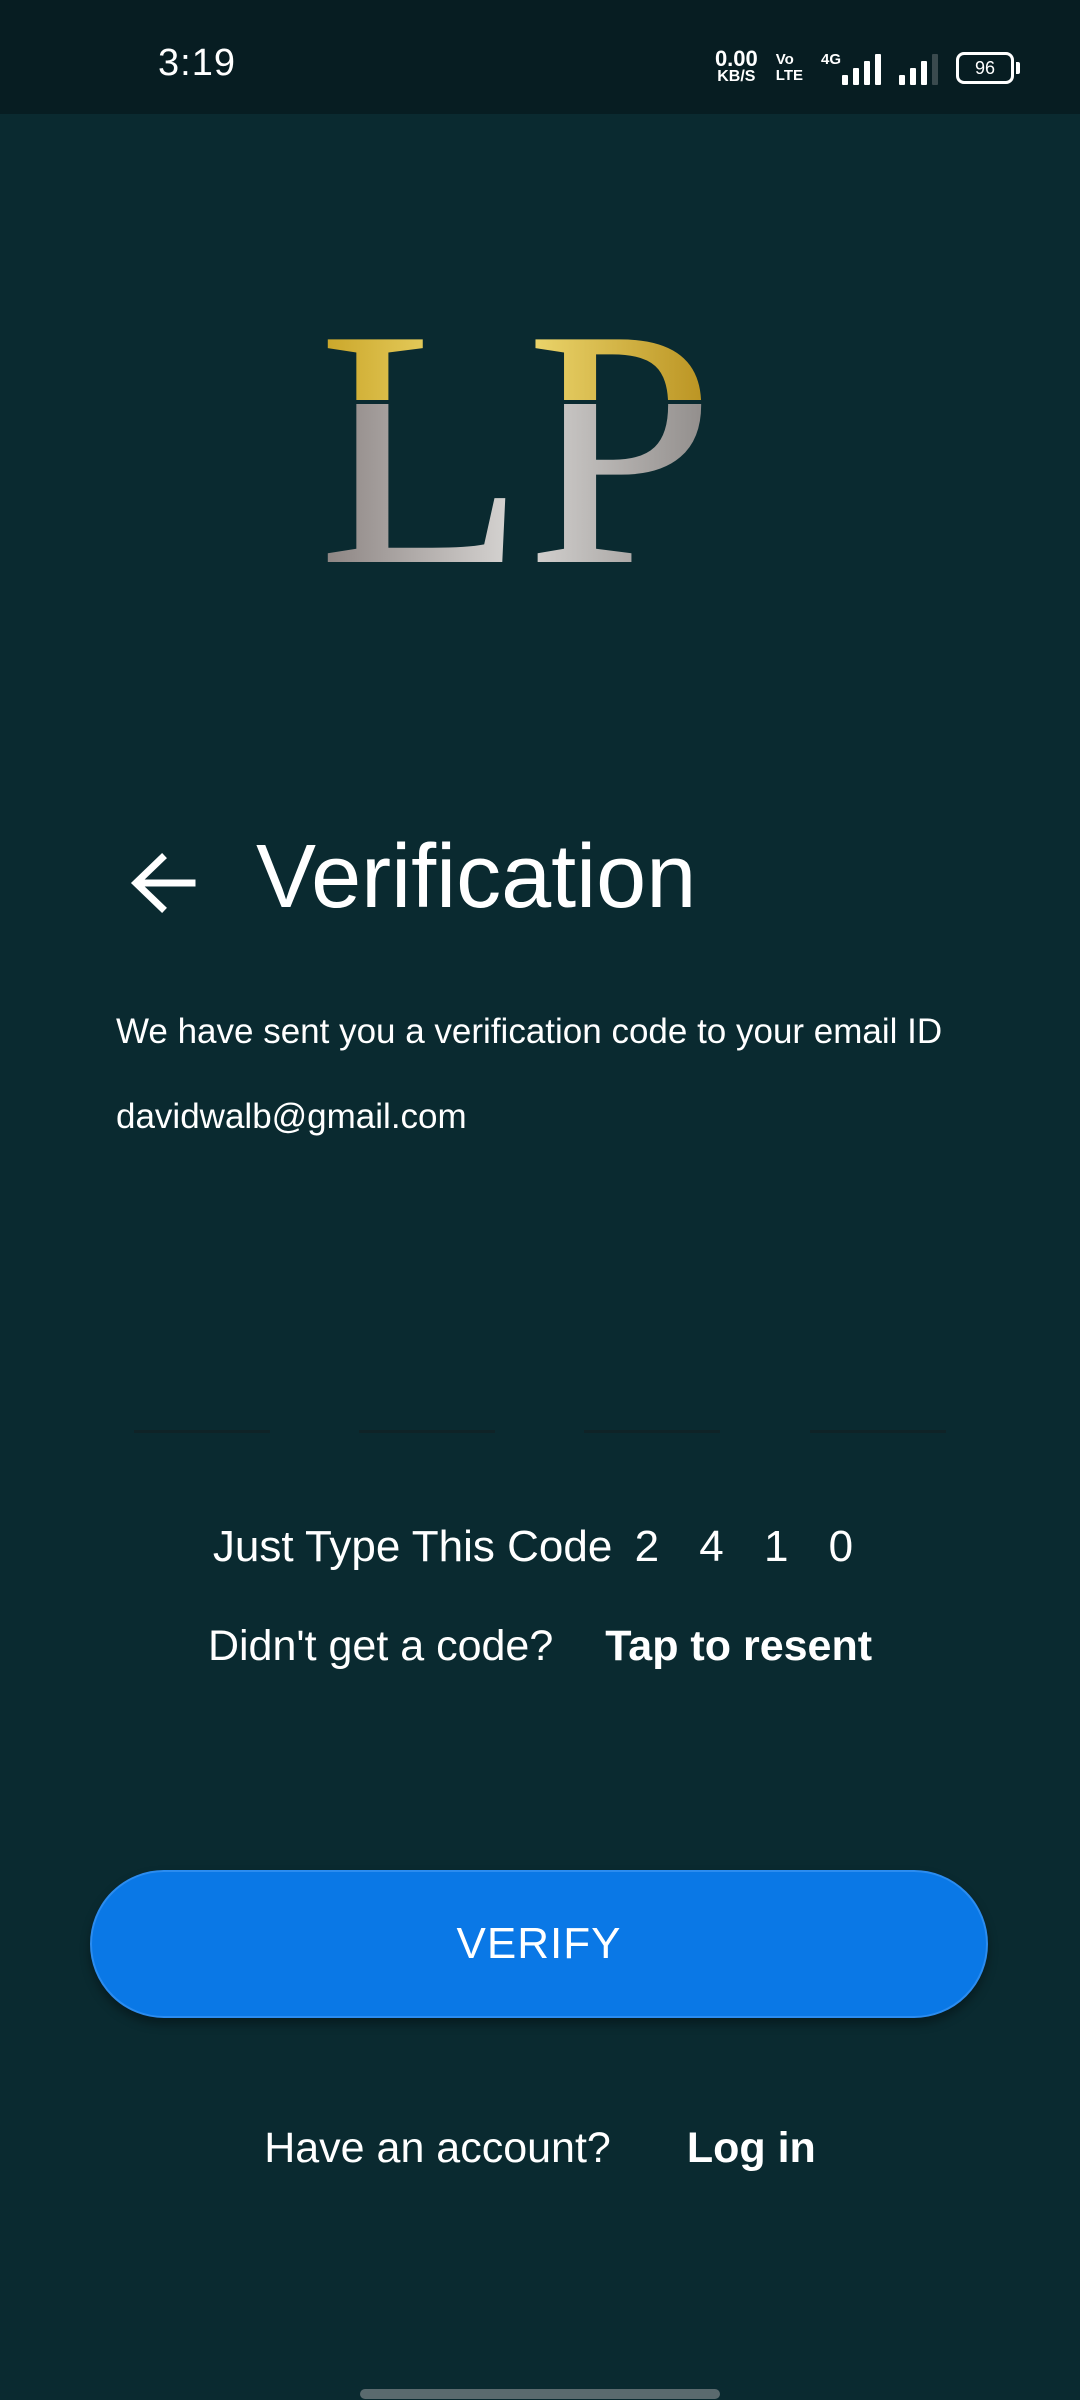  I want to click on login-link: Log in, so click(751, 2148).